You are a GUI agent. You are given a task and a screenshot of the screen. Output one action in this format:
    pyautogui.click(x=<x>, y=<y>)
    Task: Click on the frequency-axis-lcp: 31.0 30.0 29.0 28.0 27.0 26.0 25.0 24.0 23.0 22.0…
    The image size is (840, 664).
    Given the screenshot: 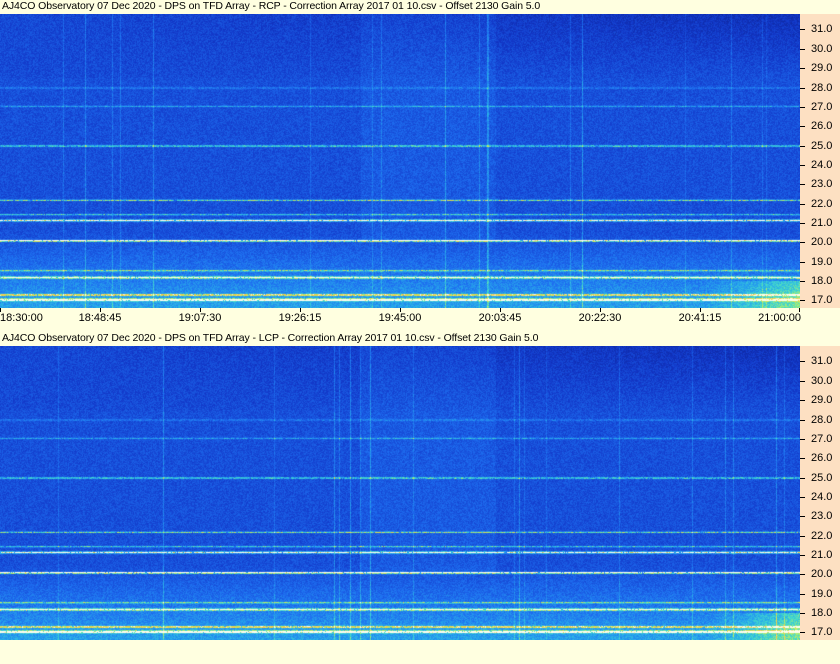 What is the action you would take?
    pyautogui.click(x=820, y=493)
    